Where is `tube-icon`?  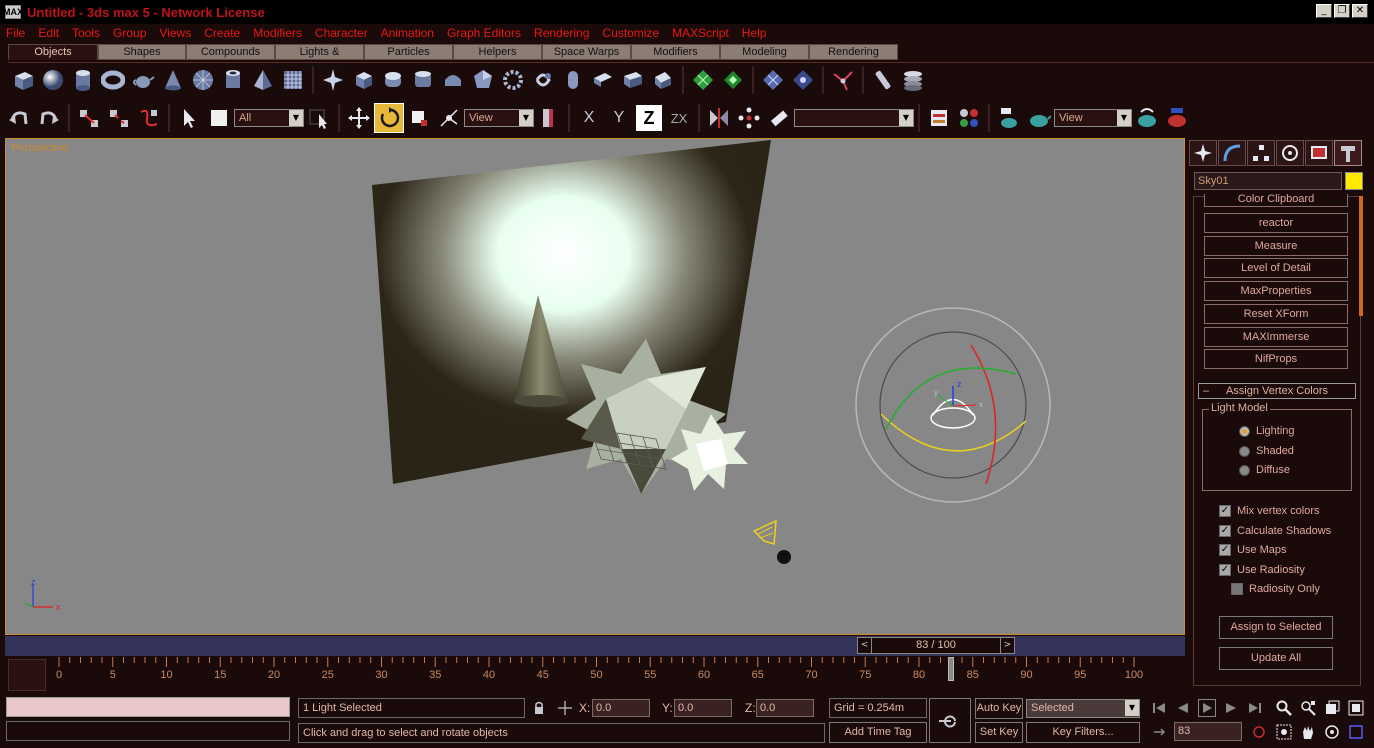 tube-icon is located at coordinates (233, 80).